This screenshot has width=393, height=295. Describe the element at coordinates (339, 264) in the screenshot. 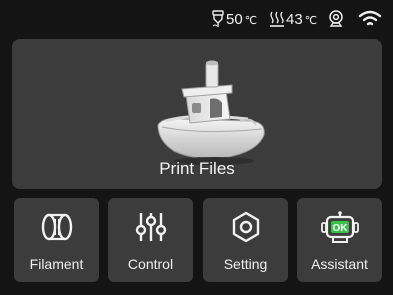

I see `assistant-label: Assistant` at that location.